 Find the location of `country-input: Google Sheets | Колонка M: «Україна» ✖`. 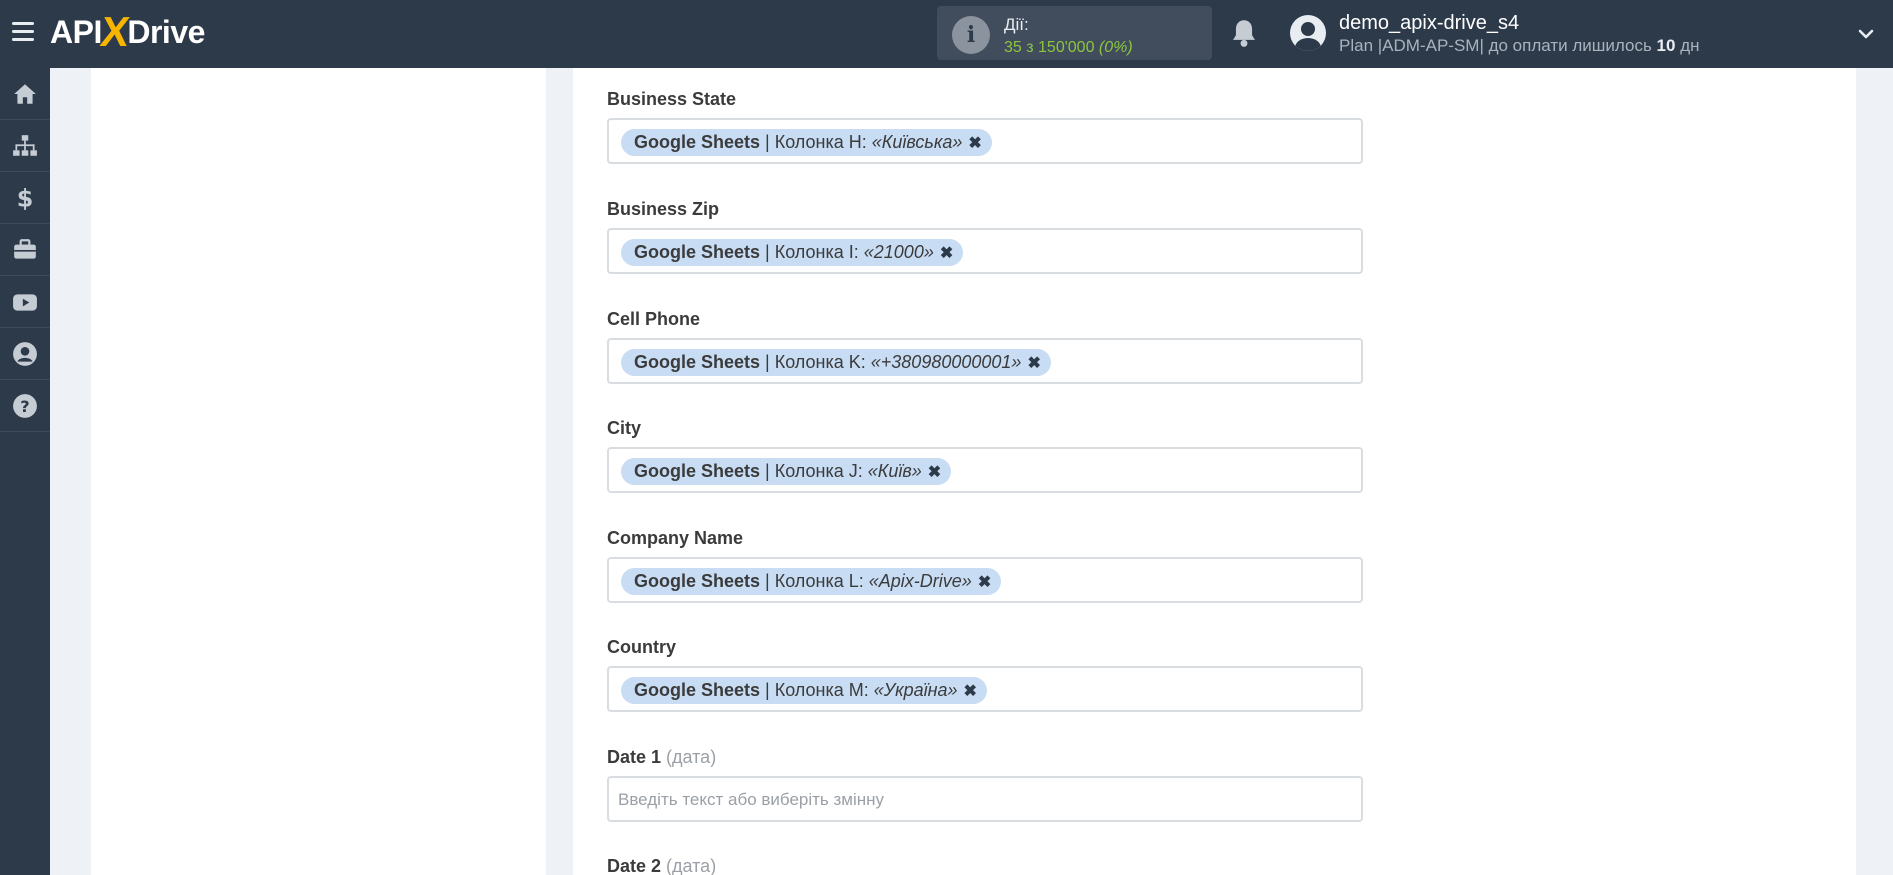

country-input: Google Sheets | Колонка M: «Україна» ✖ is located at coordinates (985, 689).